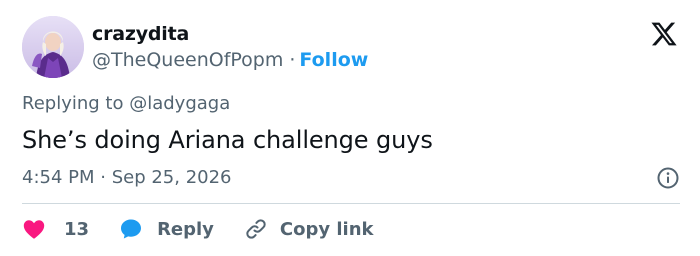 The width and height of the screenshot is (700, 256). What do you see at coordinates (256, 229) in the screenshot?
I see `link-icon` at bounding box center [256, 229].